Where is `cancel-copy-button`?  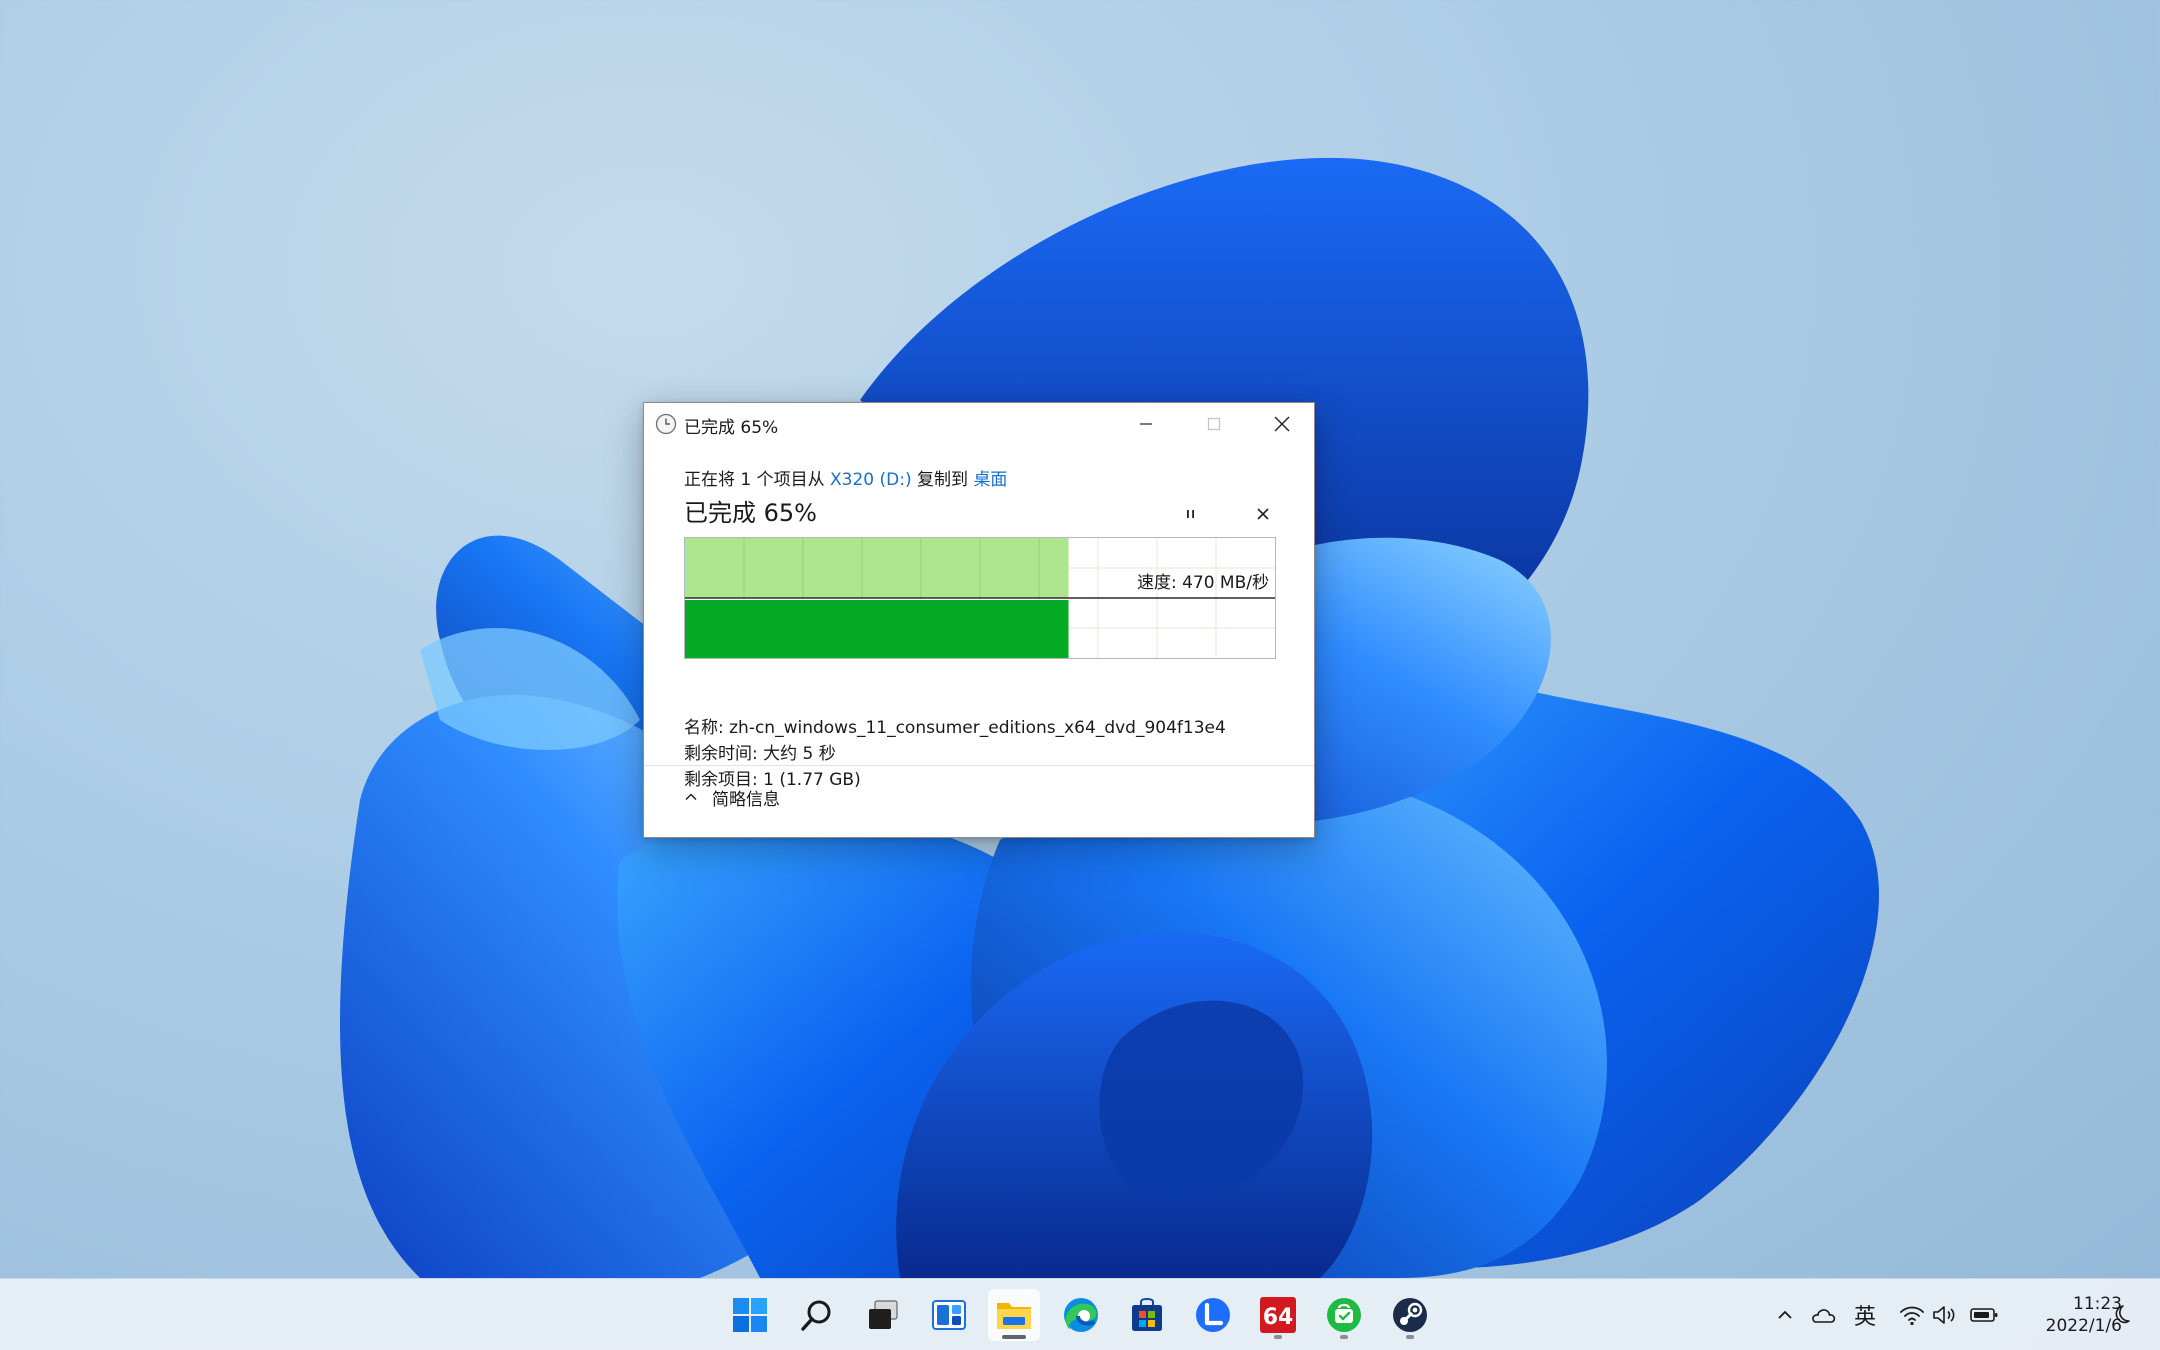
cancel-copy-button is located at coordinates (1263, 514).